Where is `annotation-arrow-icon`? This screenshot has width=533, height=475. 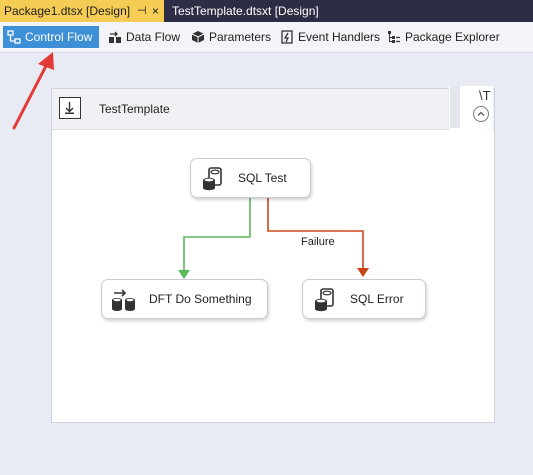
annotation-arrow-icon is located at coordinates (33, 91).